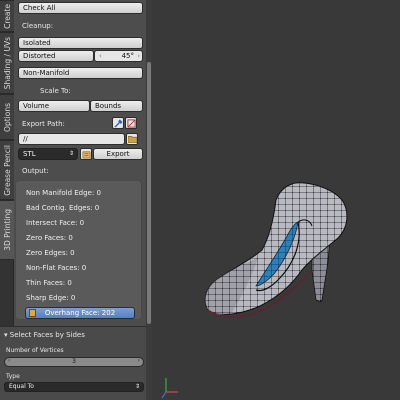 The width and height of the screenshot is (400, 400). What do you see at coordinates (71, 139) in the screenshot?
I see `export-path-input: //` at bounding box center [71, 139].